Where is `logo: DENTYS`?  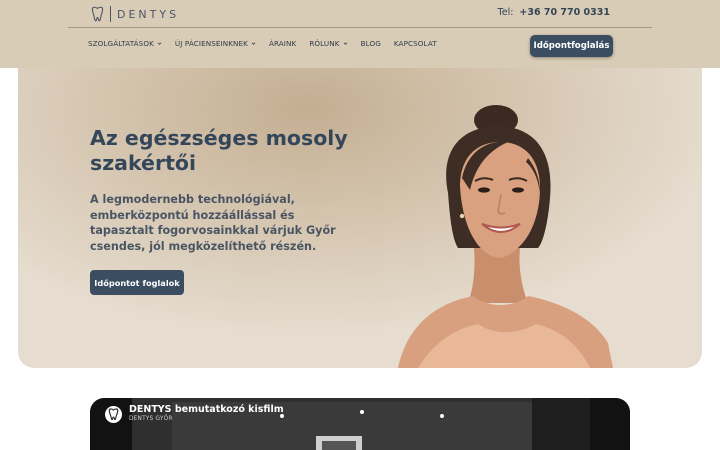
logo: DENTYS is located at coordinates (134, 14).